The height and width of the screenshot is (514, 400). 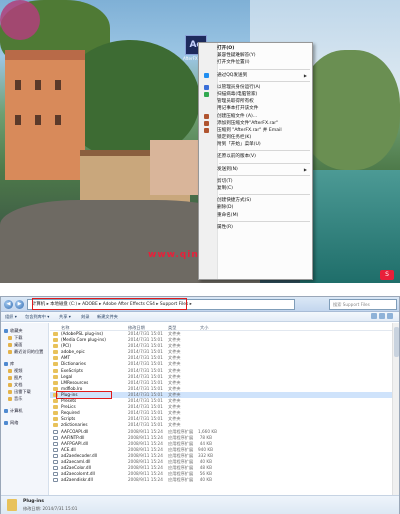 What do you see at coordinates (255, 94) in the screenshot?
I see `context-menu-item: 扫描病毒(电脑管家)` at bounding box center [255, 94].